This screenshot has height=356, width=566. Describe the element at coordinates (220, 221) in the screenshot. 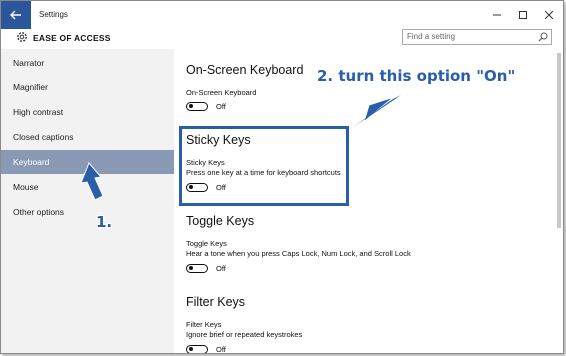

I see `section-heading-toggle-keys: Toggle Keys` at that location.